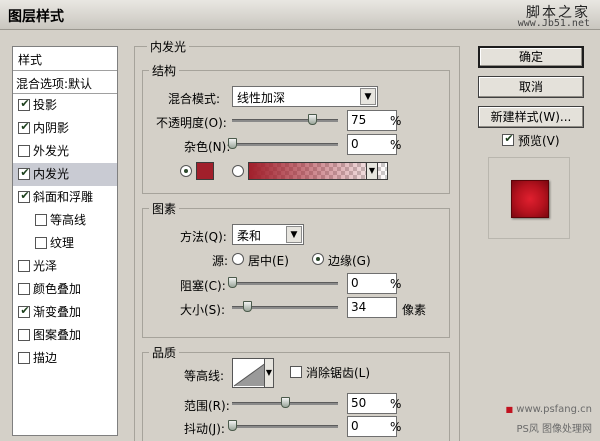 Image resolution: width=600 pixels, height=441 pixels. Describe the element at coordinates (396, 404) in the screenshot. I see `range-percent: %` at that location.